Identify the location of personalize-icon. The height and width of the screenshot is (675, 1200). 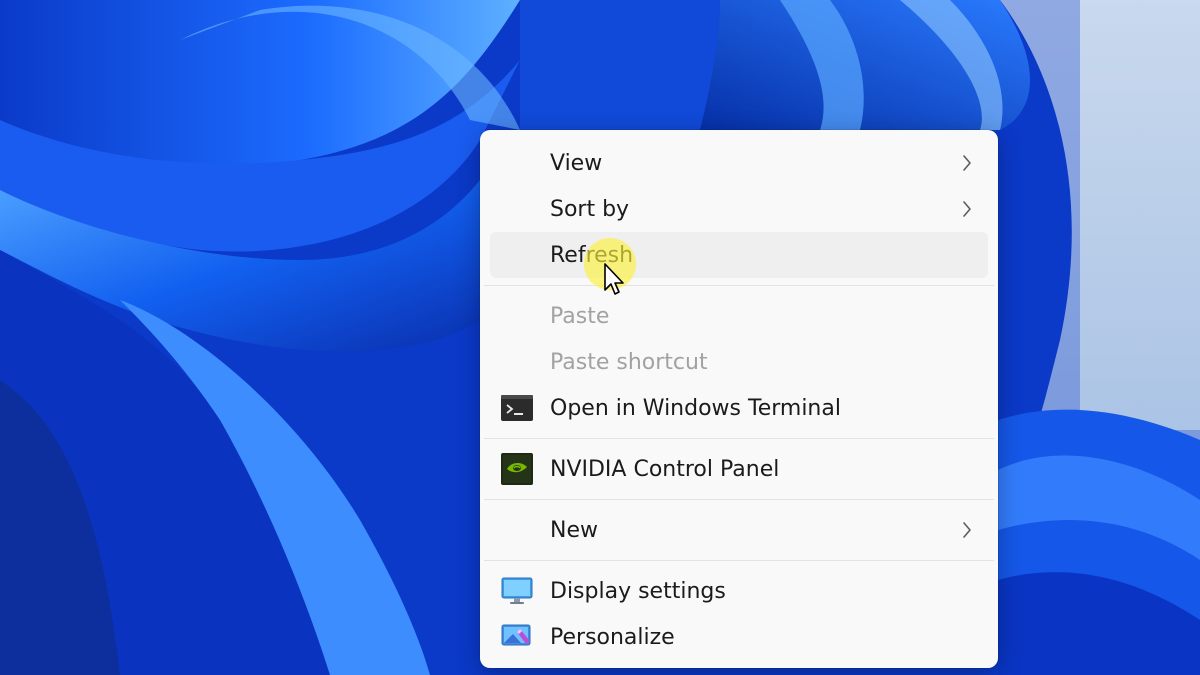
(517, 637).